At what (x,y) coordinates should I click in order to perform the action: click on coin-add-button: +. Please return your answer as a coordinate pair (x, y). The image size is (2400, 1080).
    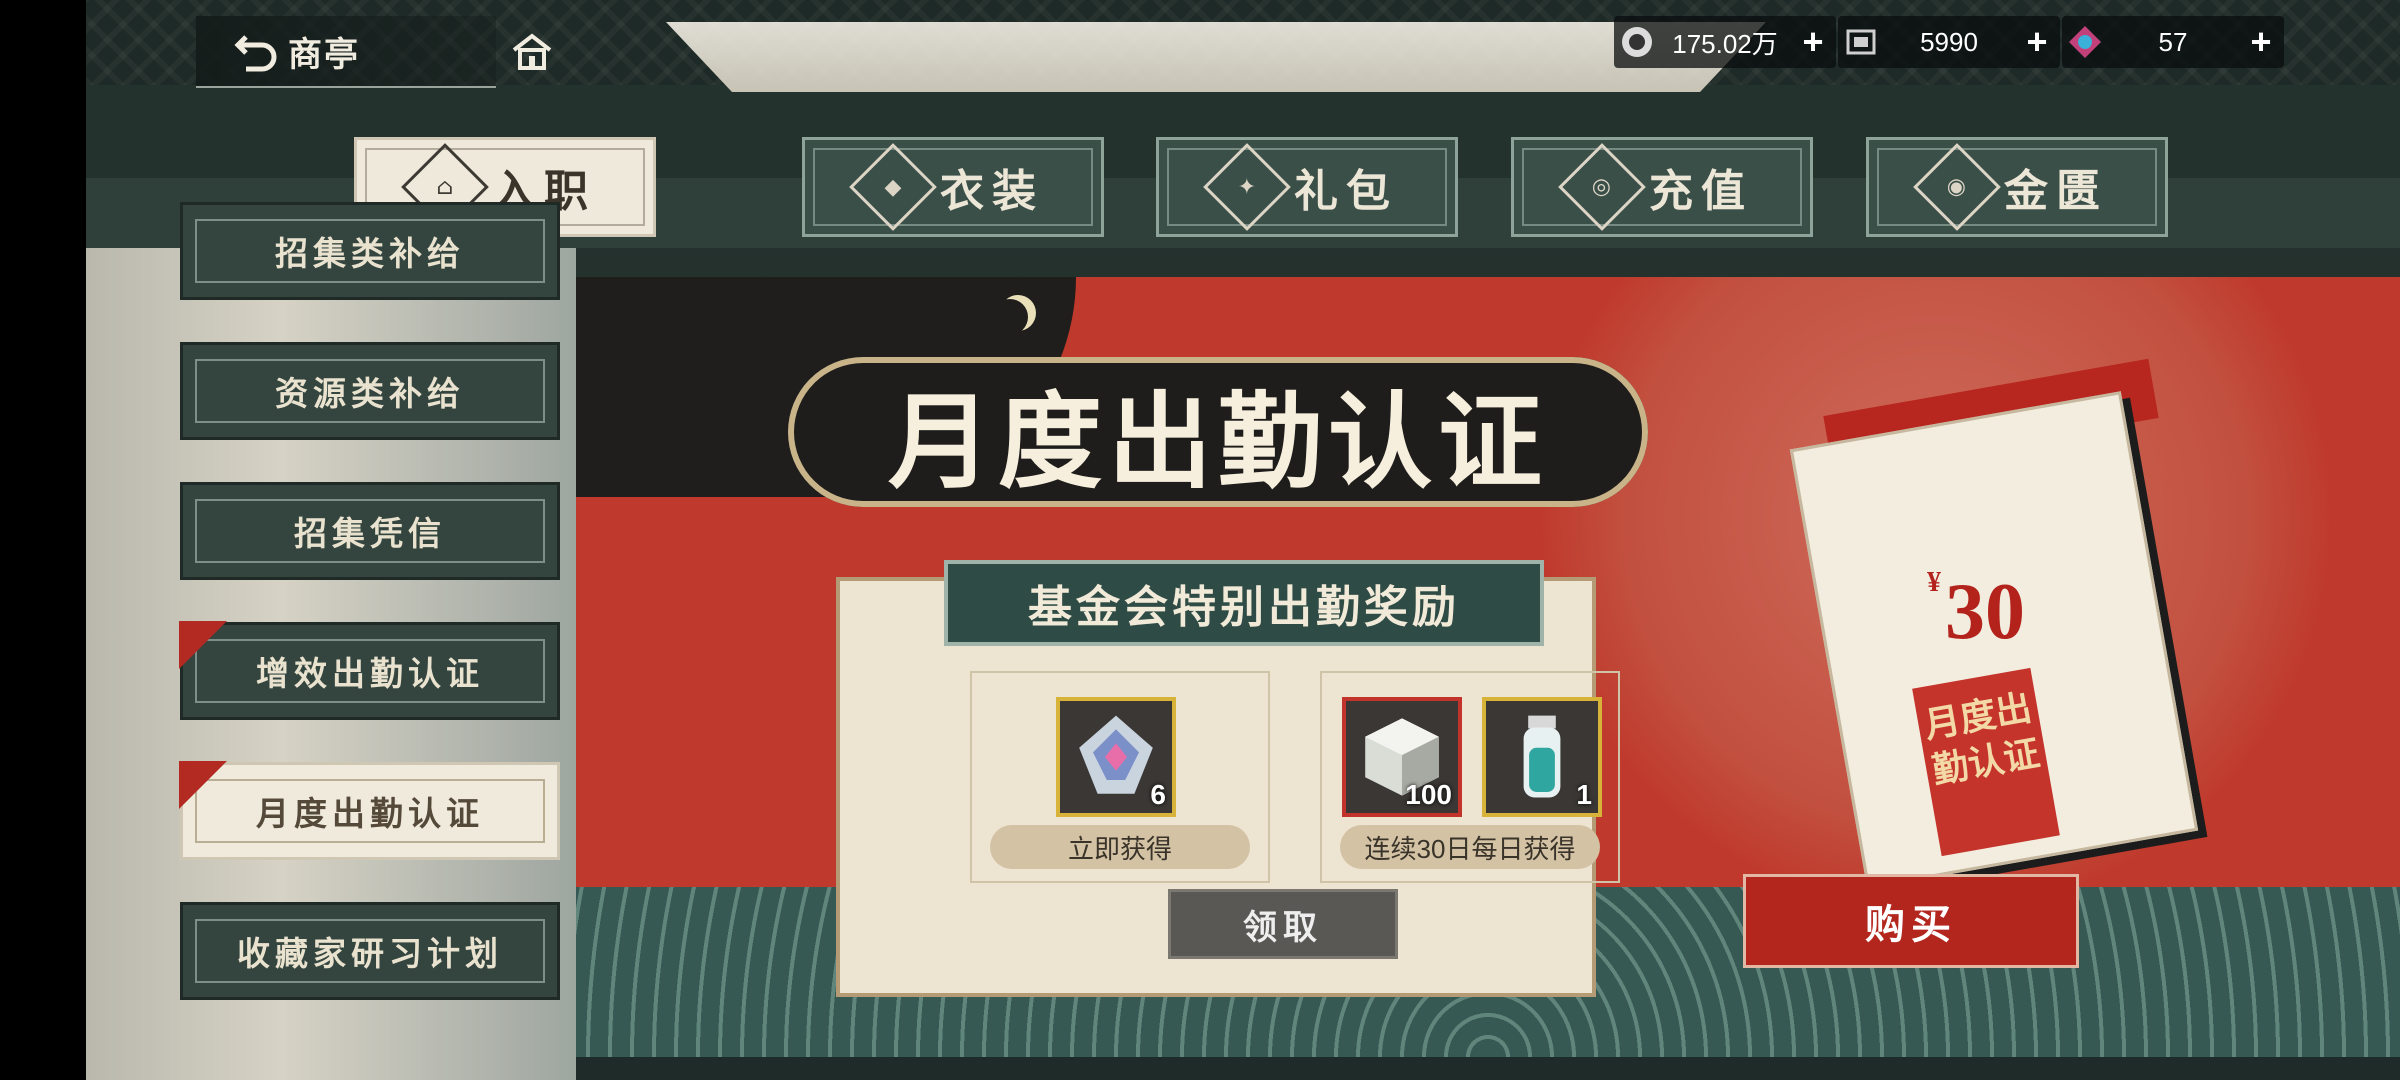
    Looking at the image, I should click on (1813, 42).